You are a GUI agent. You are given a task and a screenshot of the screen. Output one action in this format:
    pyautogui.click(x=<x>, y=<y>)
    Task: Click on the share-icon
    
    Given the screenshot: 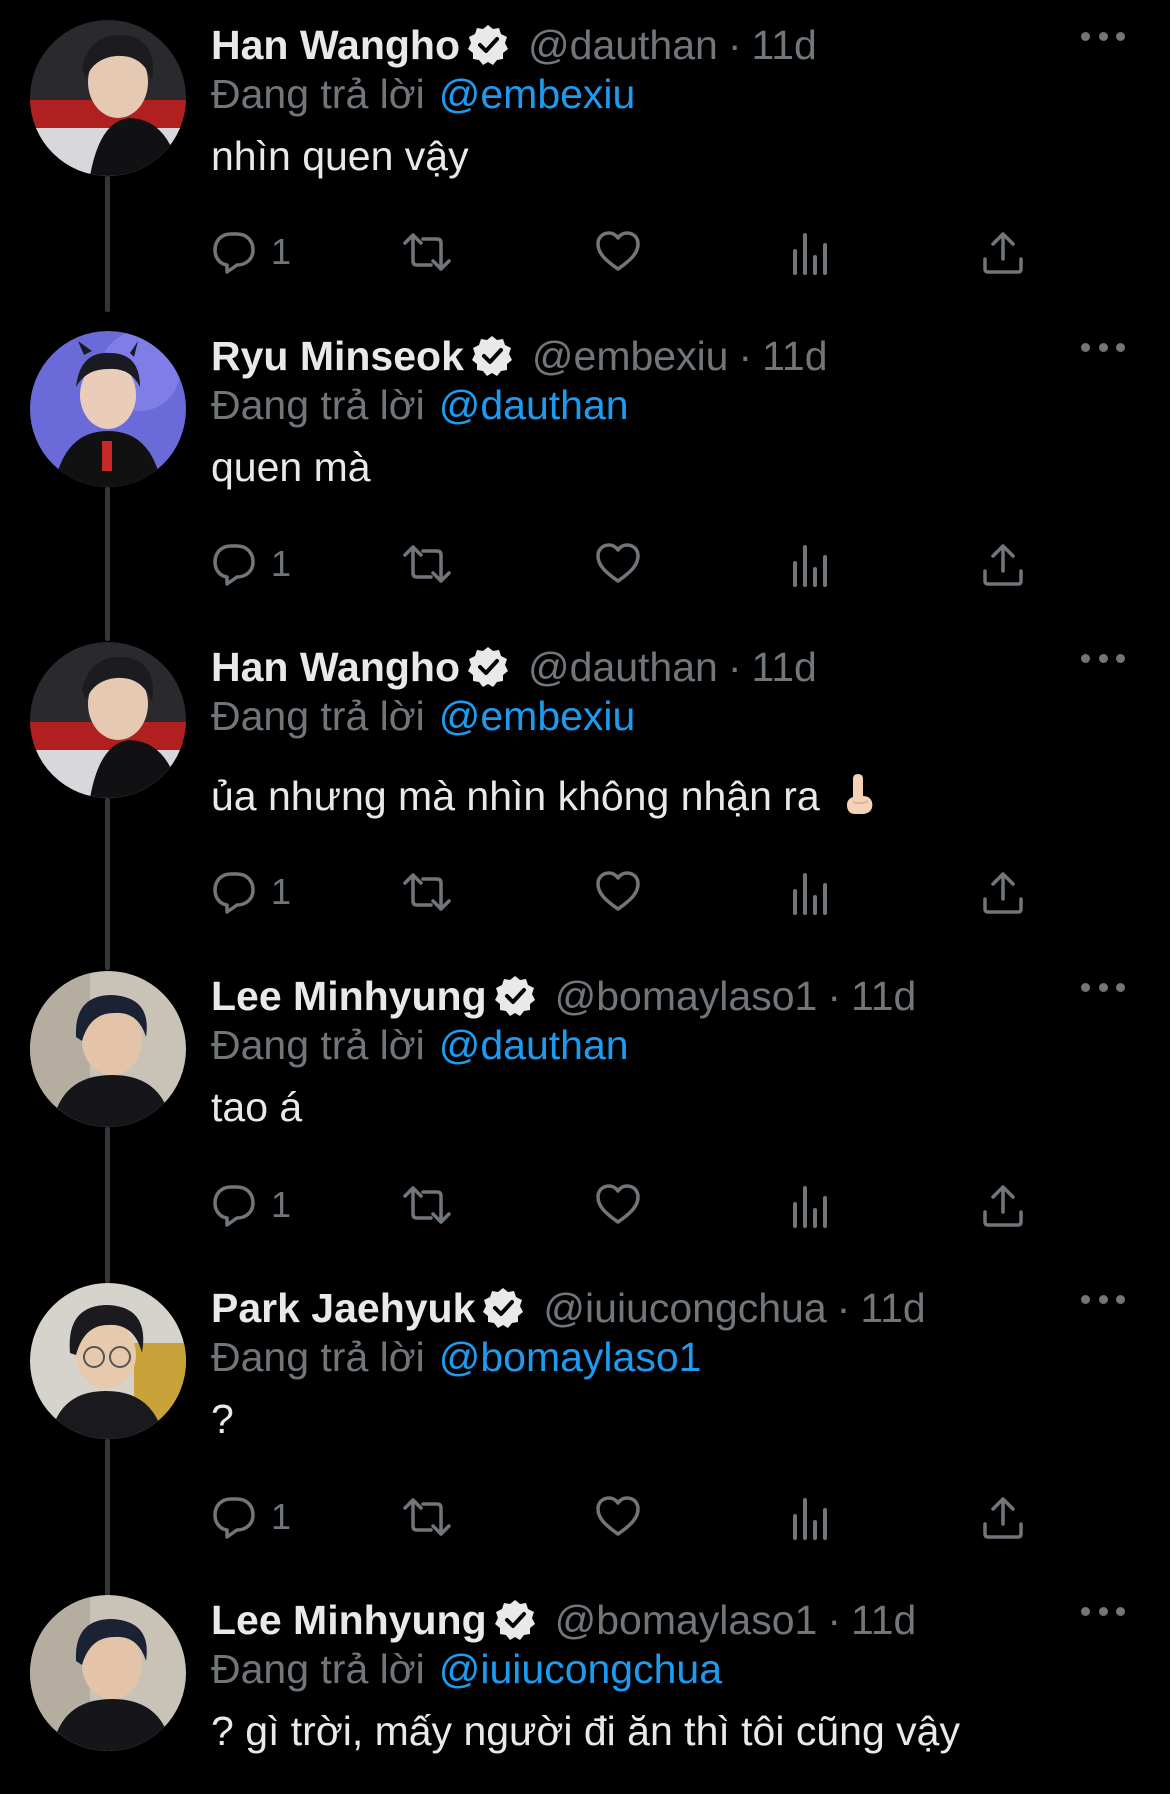 What is the action you would take?
    pyautogui.click(x=1003, y=1518)
    